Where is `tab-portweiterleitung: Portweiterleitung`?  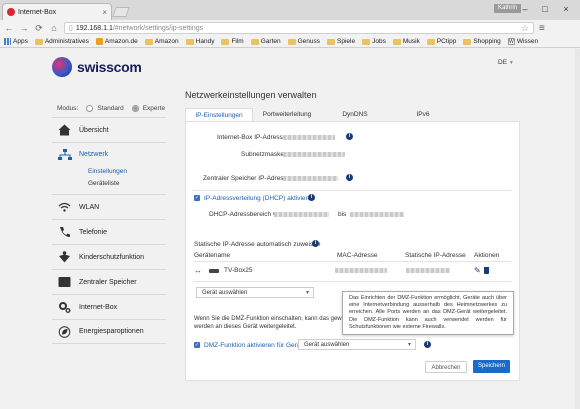 tab-portweiterleitung: Portweiterleitung is located at coordinates (287, 114).